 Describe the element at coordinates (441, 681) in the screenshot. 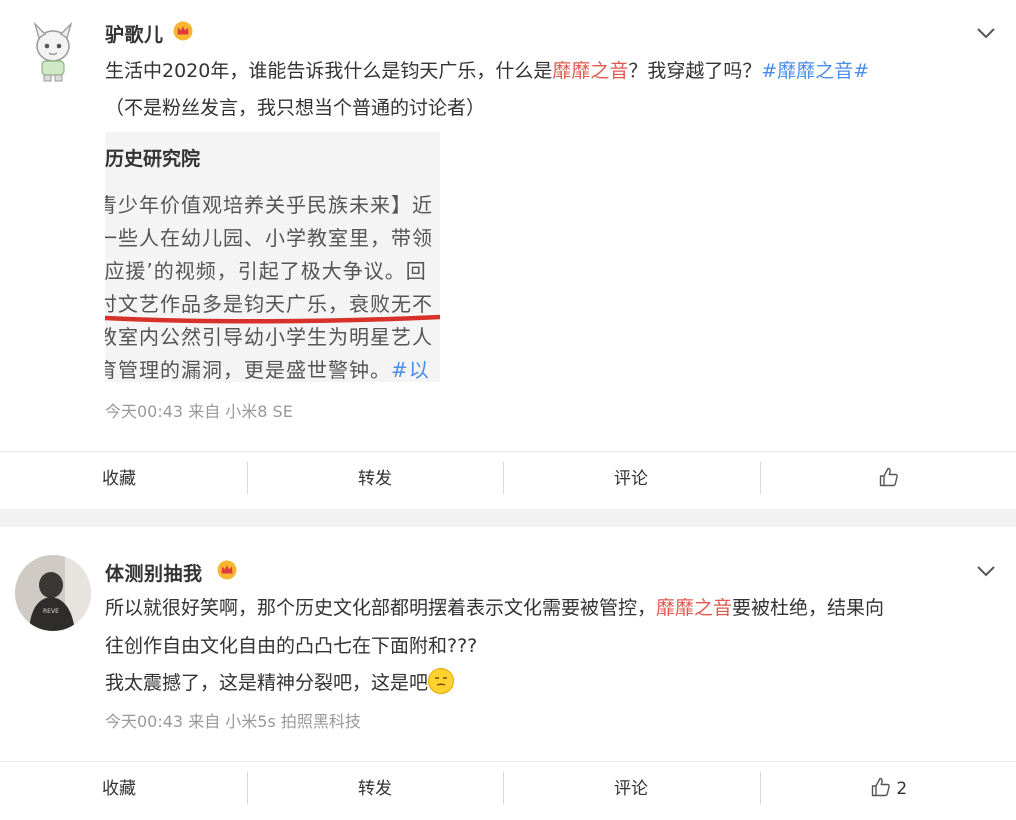

I see `sly-face-emoji-icon` at that location.